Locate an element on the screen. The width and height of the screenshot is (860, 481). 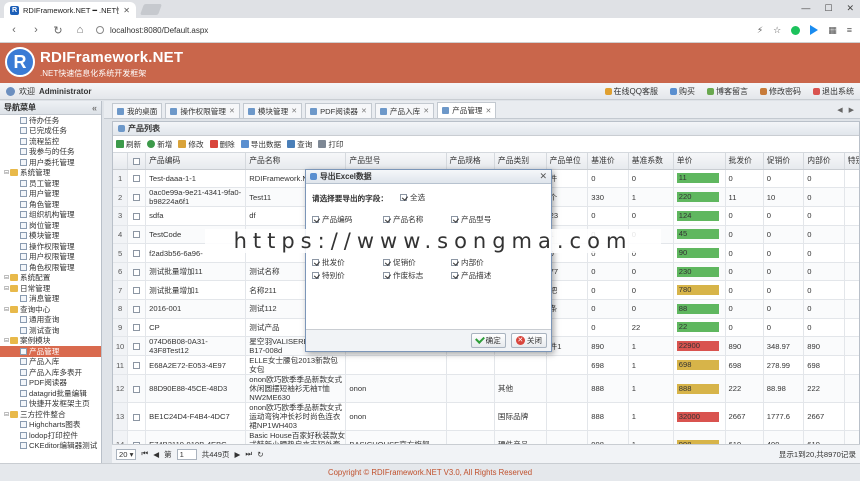
sidebar-item: ⊟ 案例模块 is located at coordinates (50, 341).